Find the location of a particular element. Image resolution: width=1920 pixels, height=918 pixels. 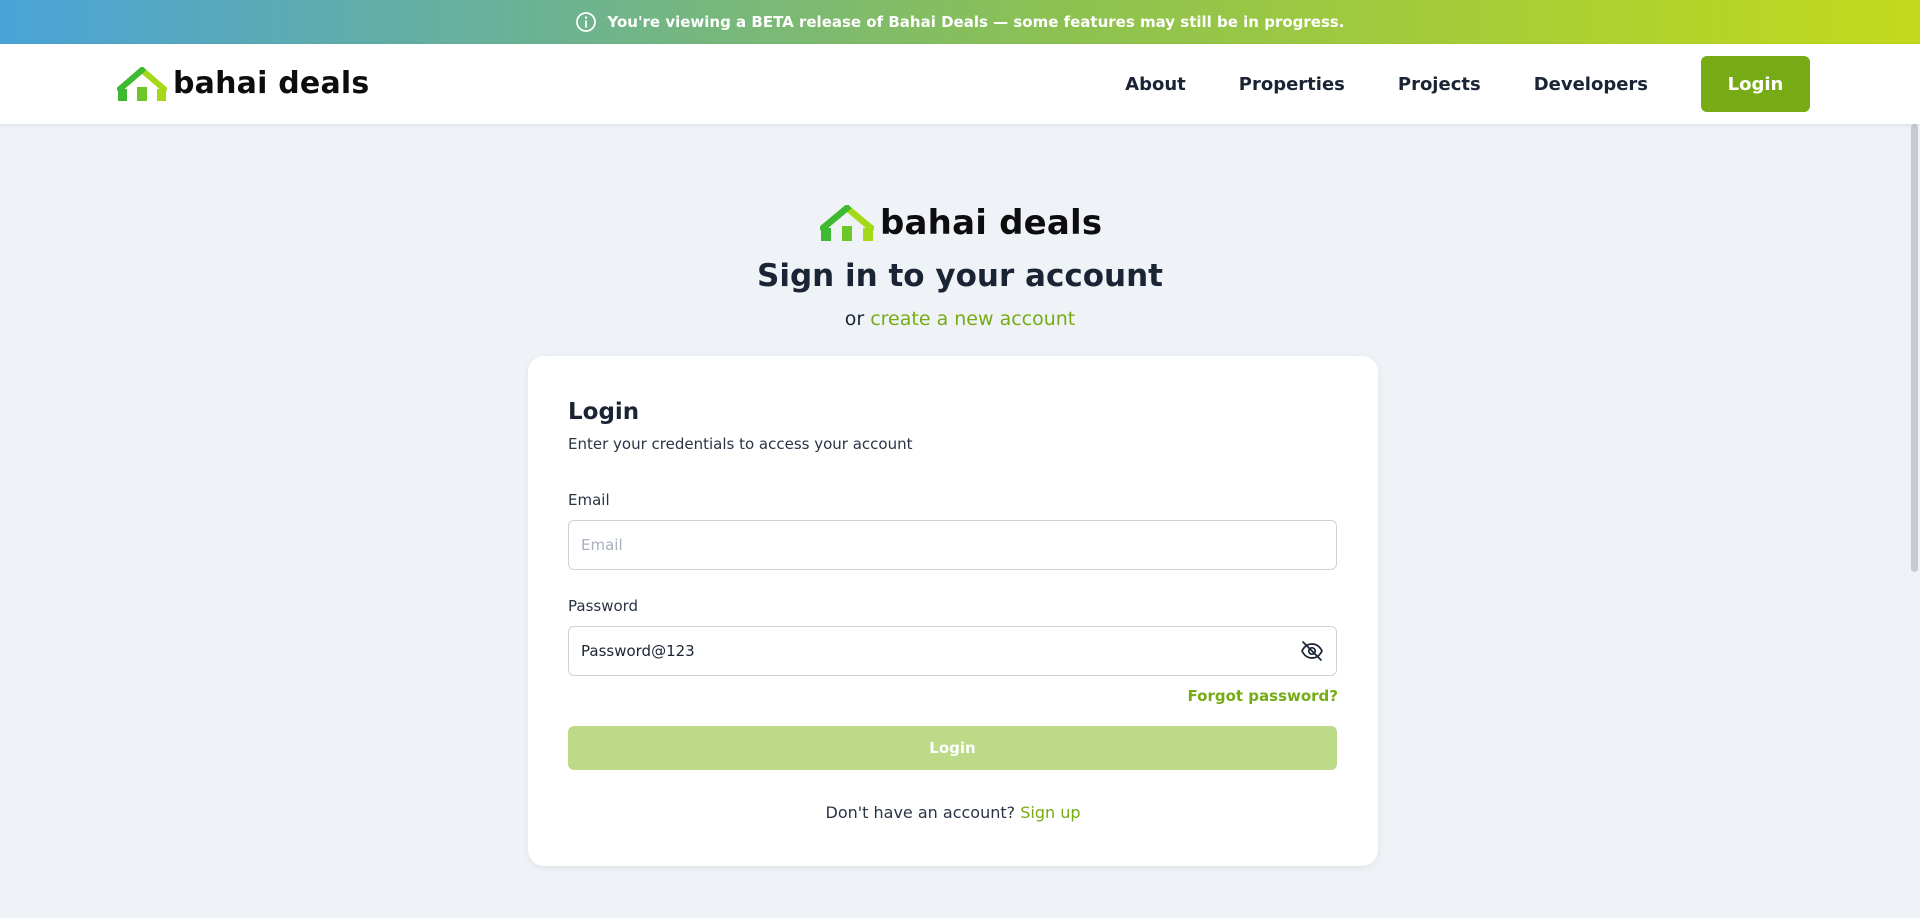

signup-row: Don't have an account? Sign up is located at coordinates (953, 812).